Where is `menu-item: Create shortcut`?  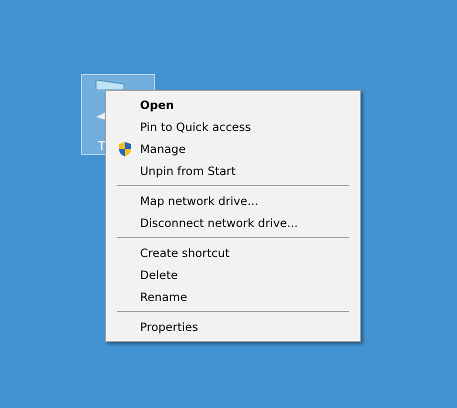
menu-item: Create shortcut is located at coordinates (233, 253).